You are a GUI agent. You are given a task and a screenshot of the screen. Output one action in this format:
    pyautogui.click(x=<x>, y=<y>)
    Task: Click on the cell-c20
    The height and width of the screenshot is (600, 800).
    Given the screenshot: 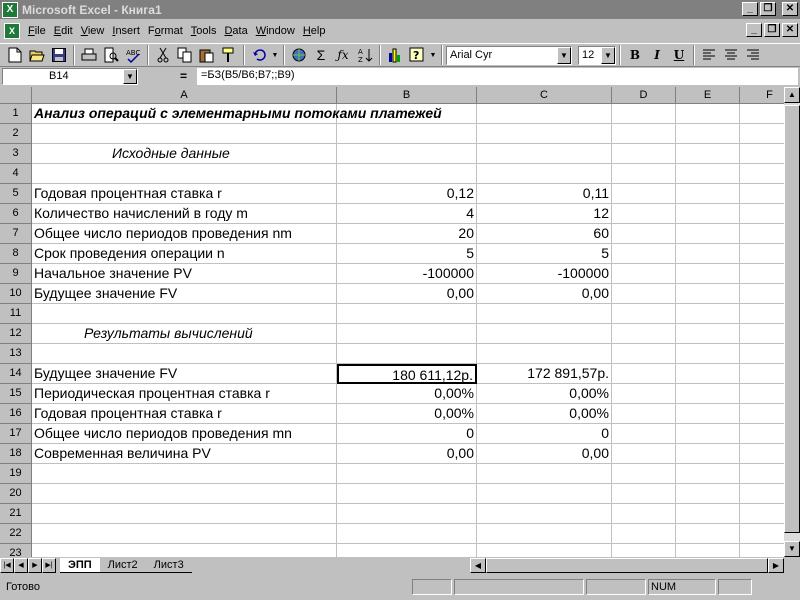 What is the action you would take?
    pyautogui.click(x=544, y=494)
    